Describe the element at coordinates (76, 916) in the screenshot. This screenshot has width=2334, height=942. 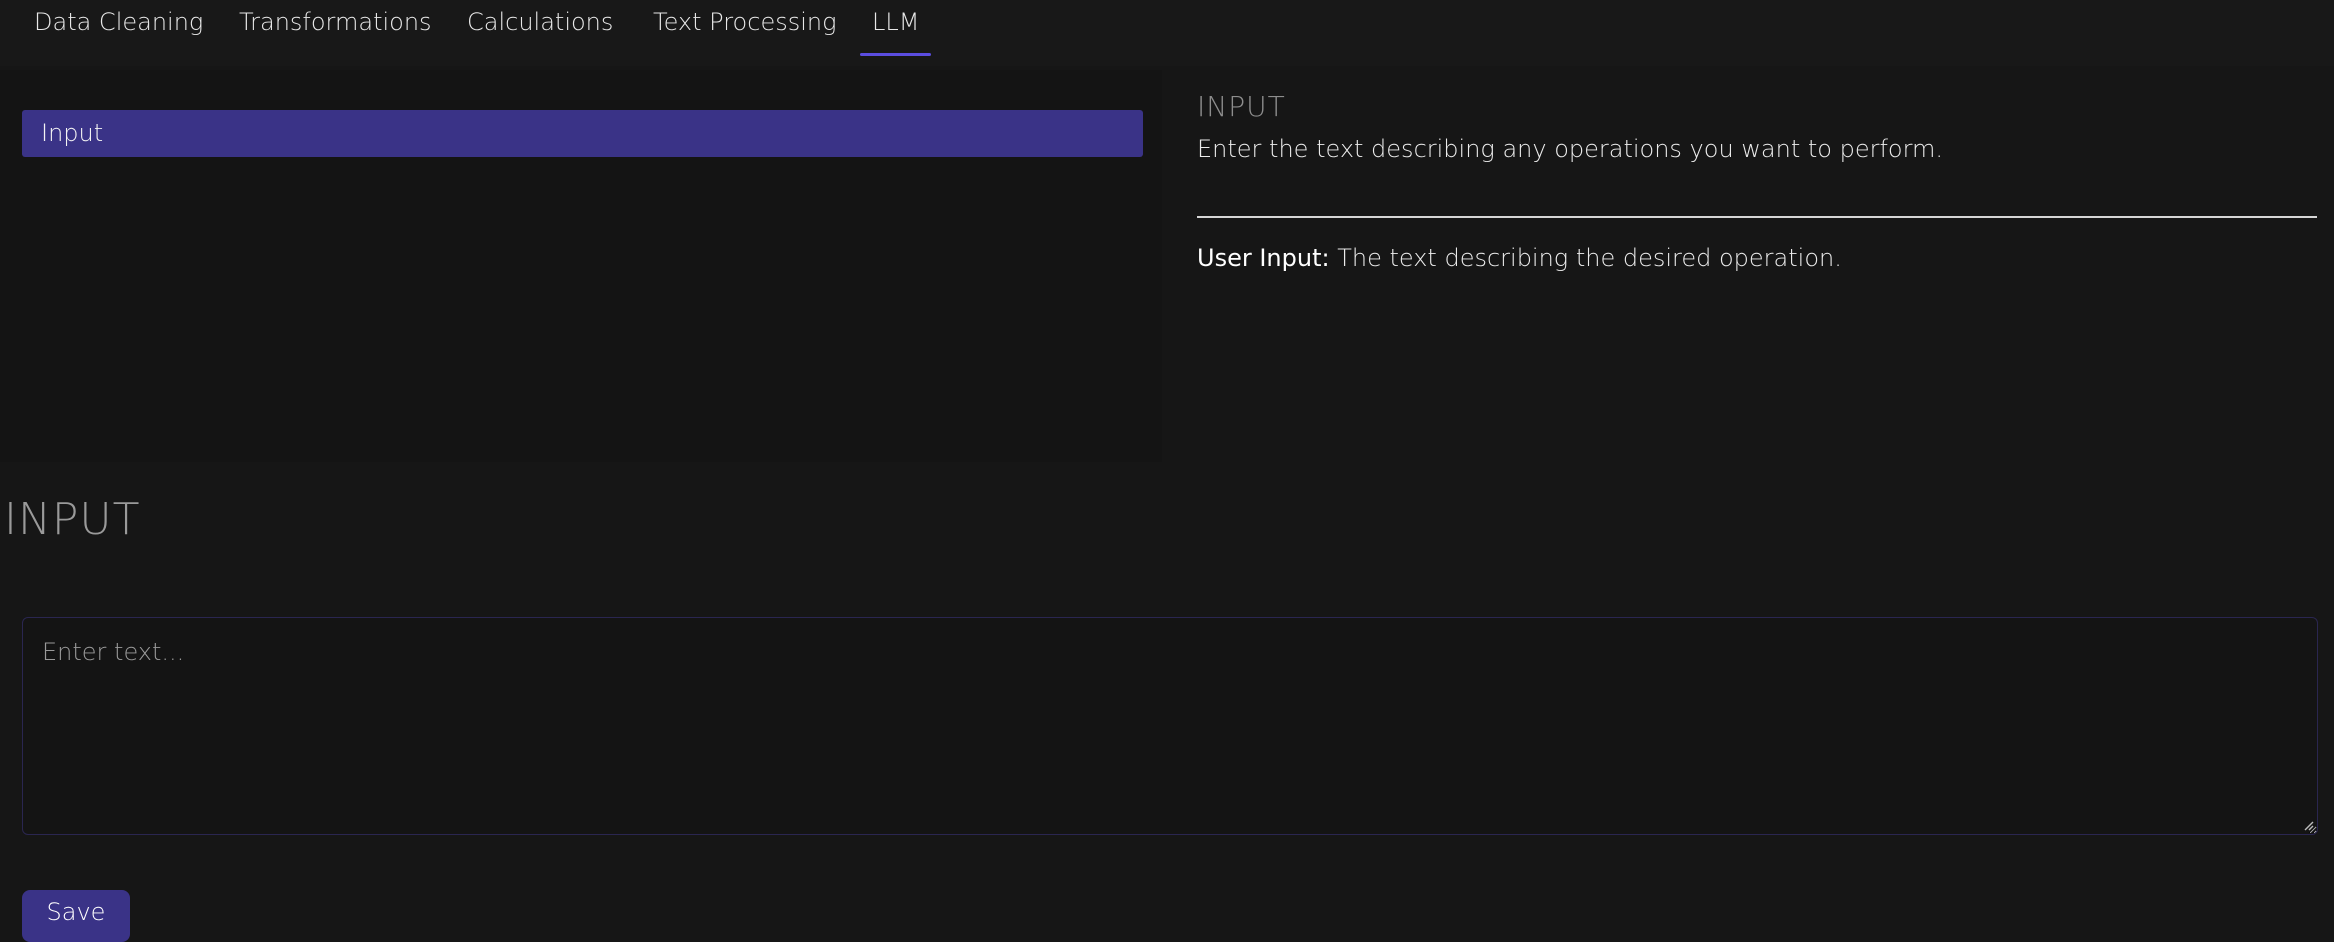
I see `save-button: Save` at that location.